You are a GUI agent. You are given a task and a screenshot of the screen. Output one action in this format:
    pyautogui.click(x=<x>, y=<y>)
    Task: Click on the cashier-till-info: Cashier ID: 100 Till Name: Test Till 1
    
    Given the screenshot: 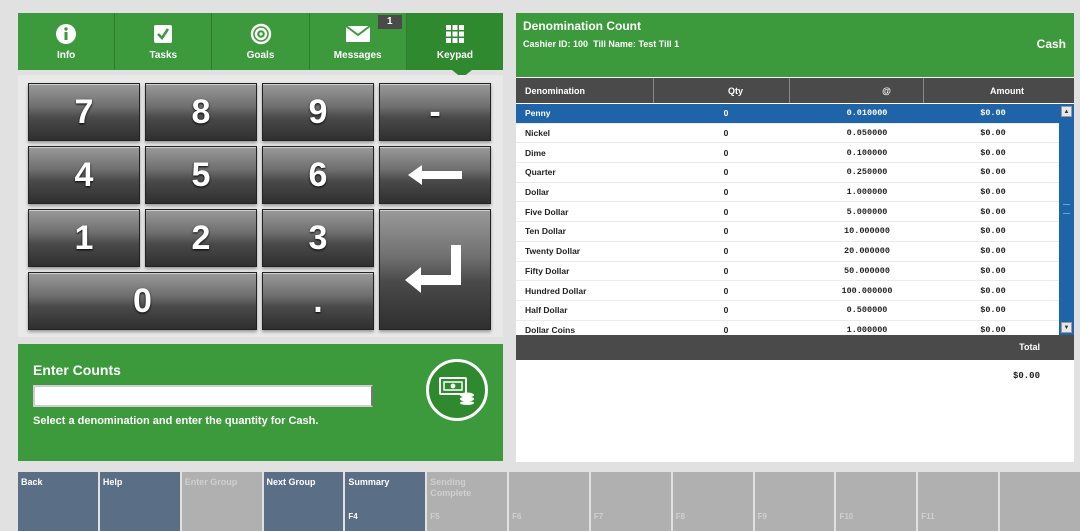 What is the action you would take?
    pyautogui.click(x=601, y=44)
    